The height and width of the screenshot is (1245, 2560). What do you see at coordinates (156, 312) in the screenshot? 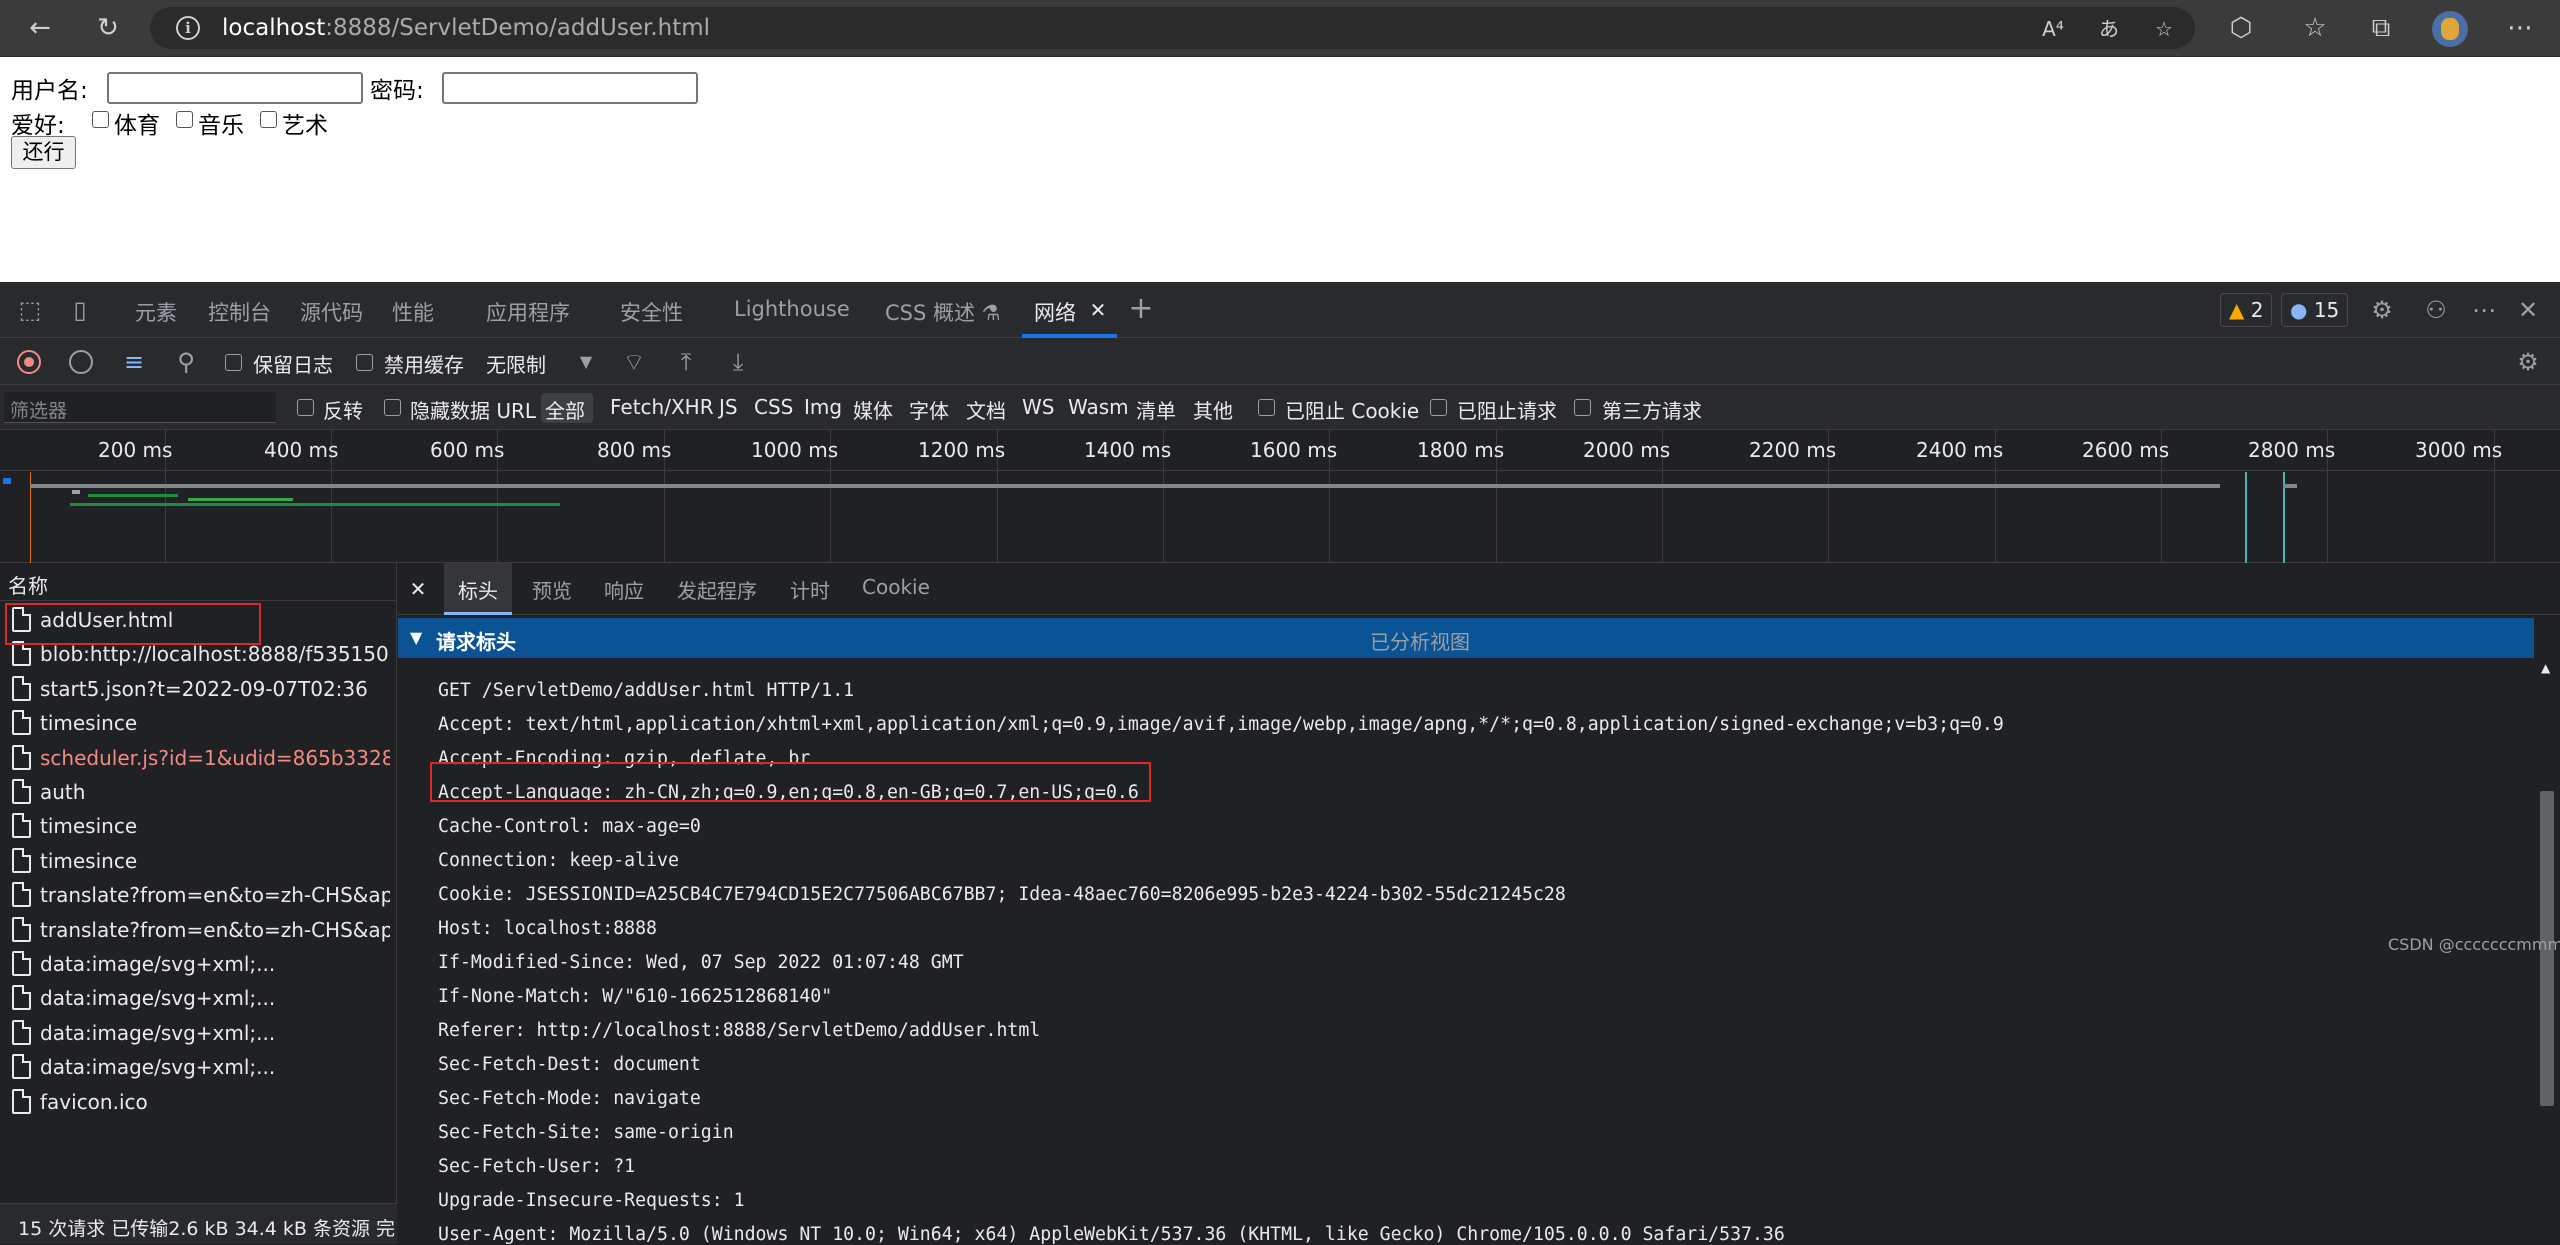
I see `tab-elements: 元素` at bounding box center [156, 312].